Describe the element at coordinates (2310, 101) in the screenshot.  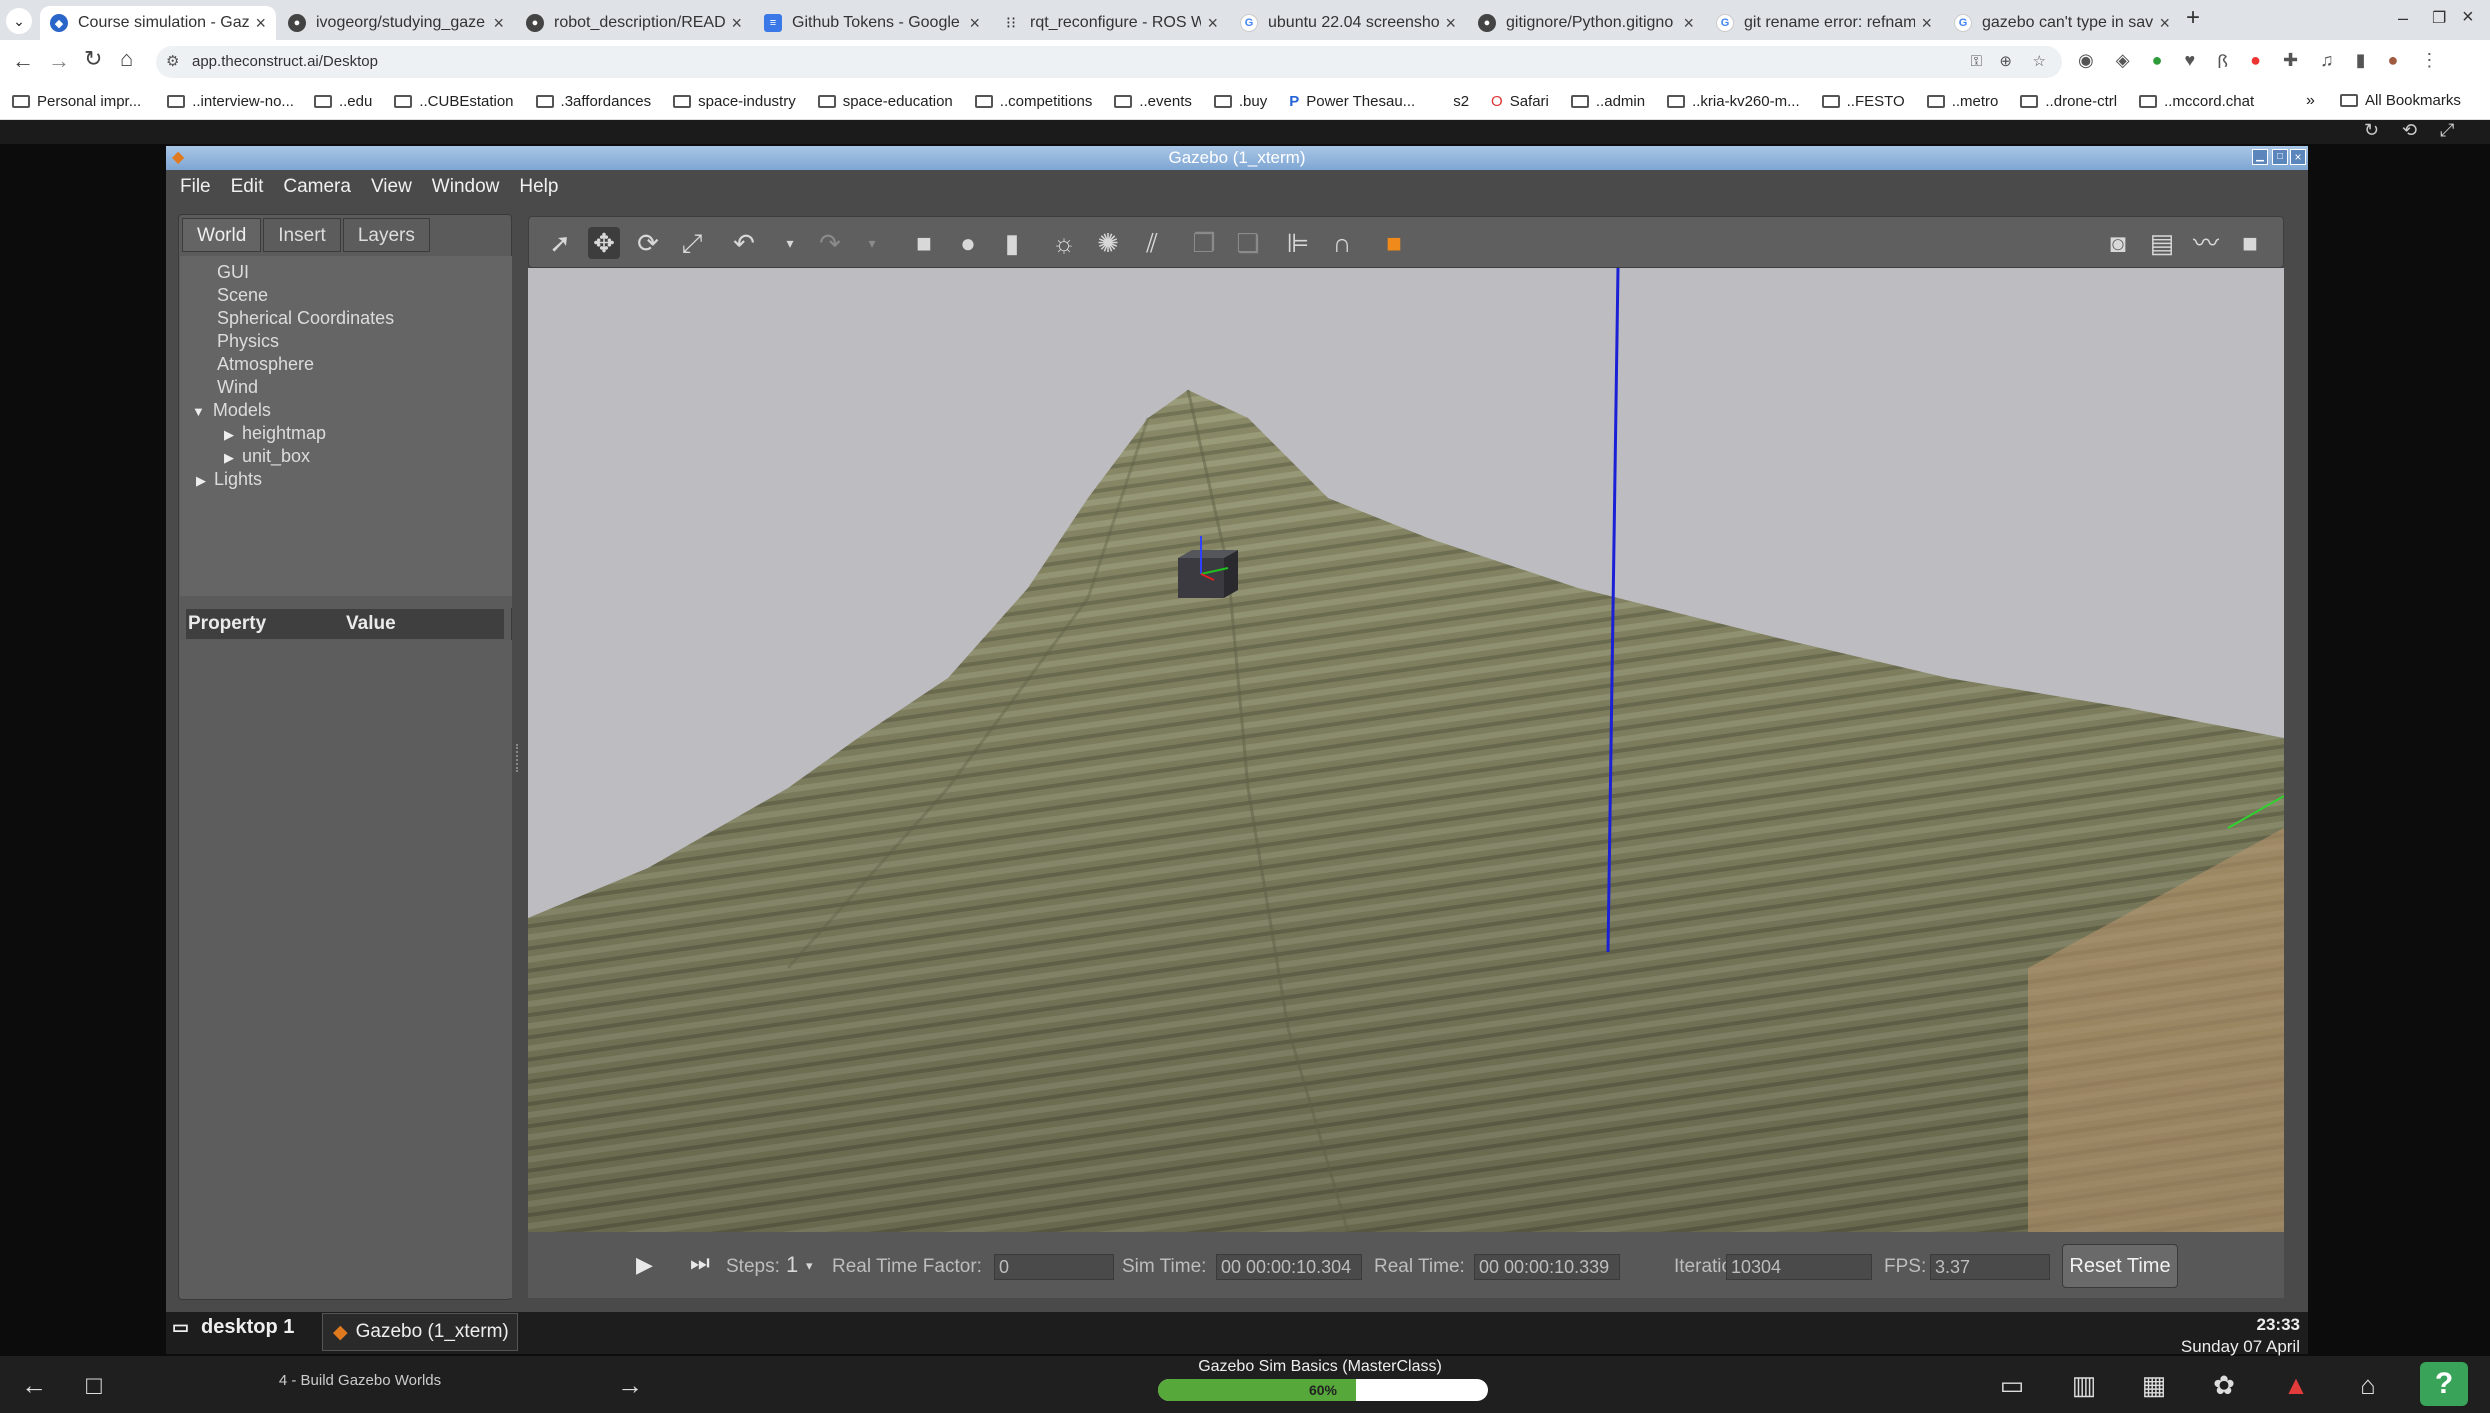
I see `bookmarks-overflow-icon: »` at that location.